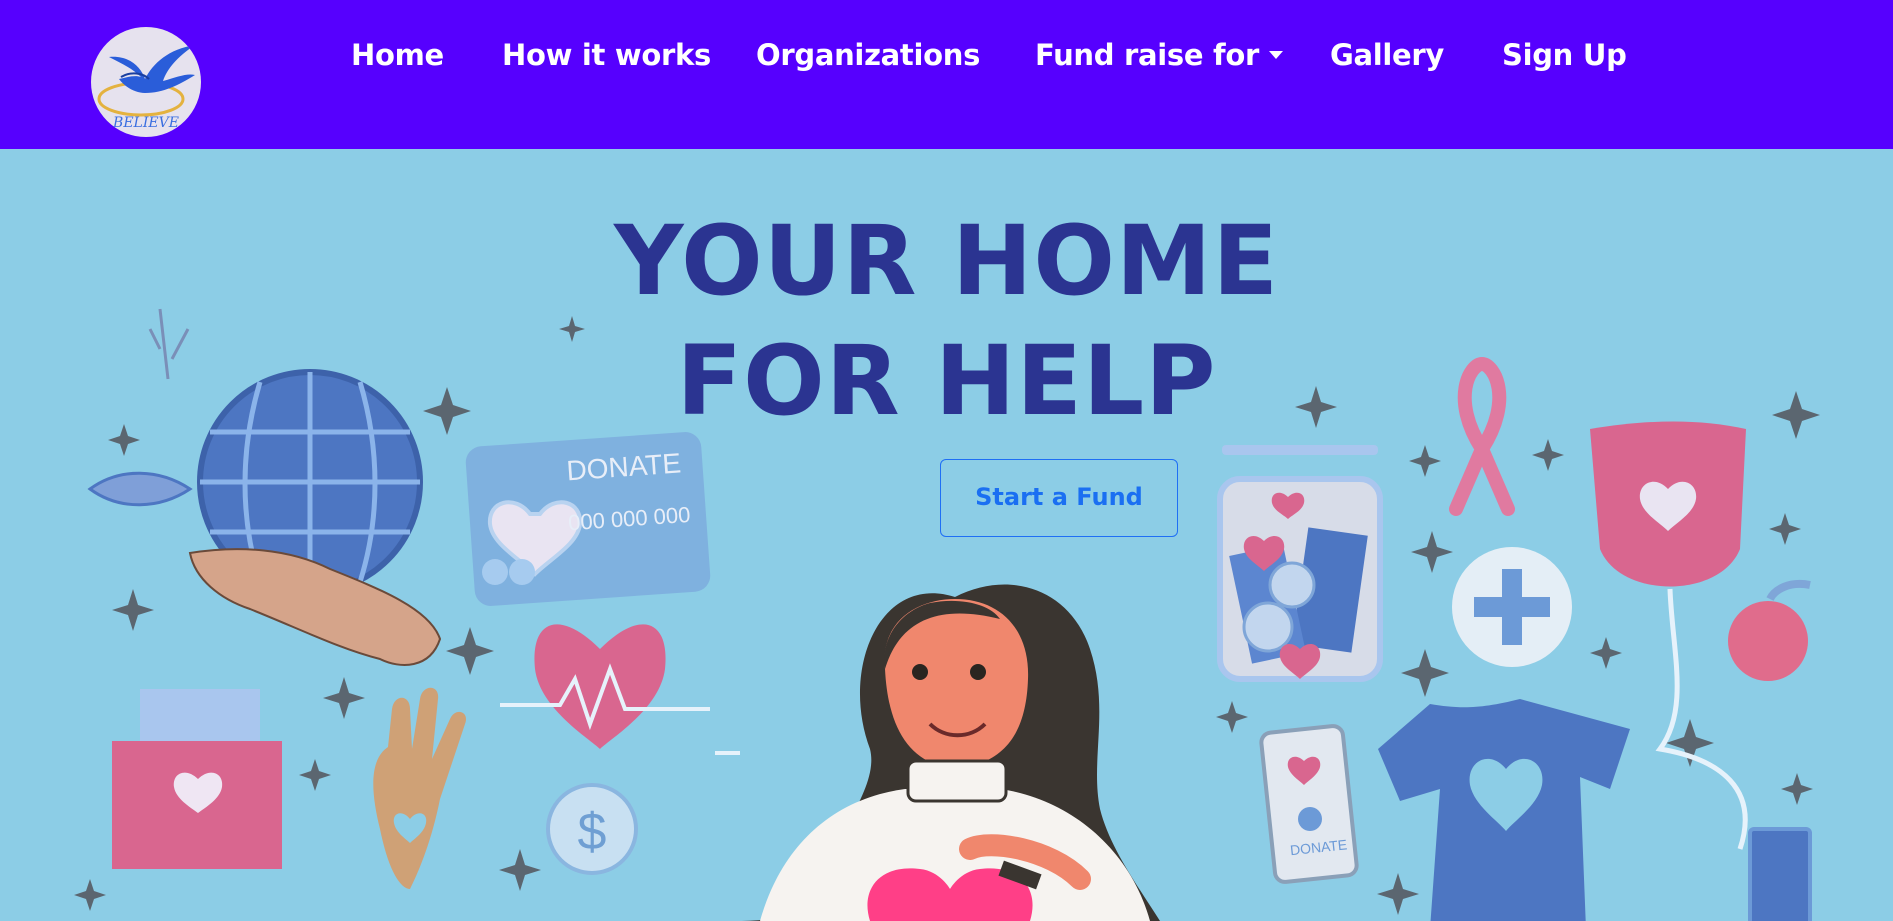 This screenshot has width=1893, height=921. What do you see at coordinates (1309, 804) in the screenshot?
I see `phone-donate-icon: DONATE` at bounding box center [1309, 804].